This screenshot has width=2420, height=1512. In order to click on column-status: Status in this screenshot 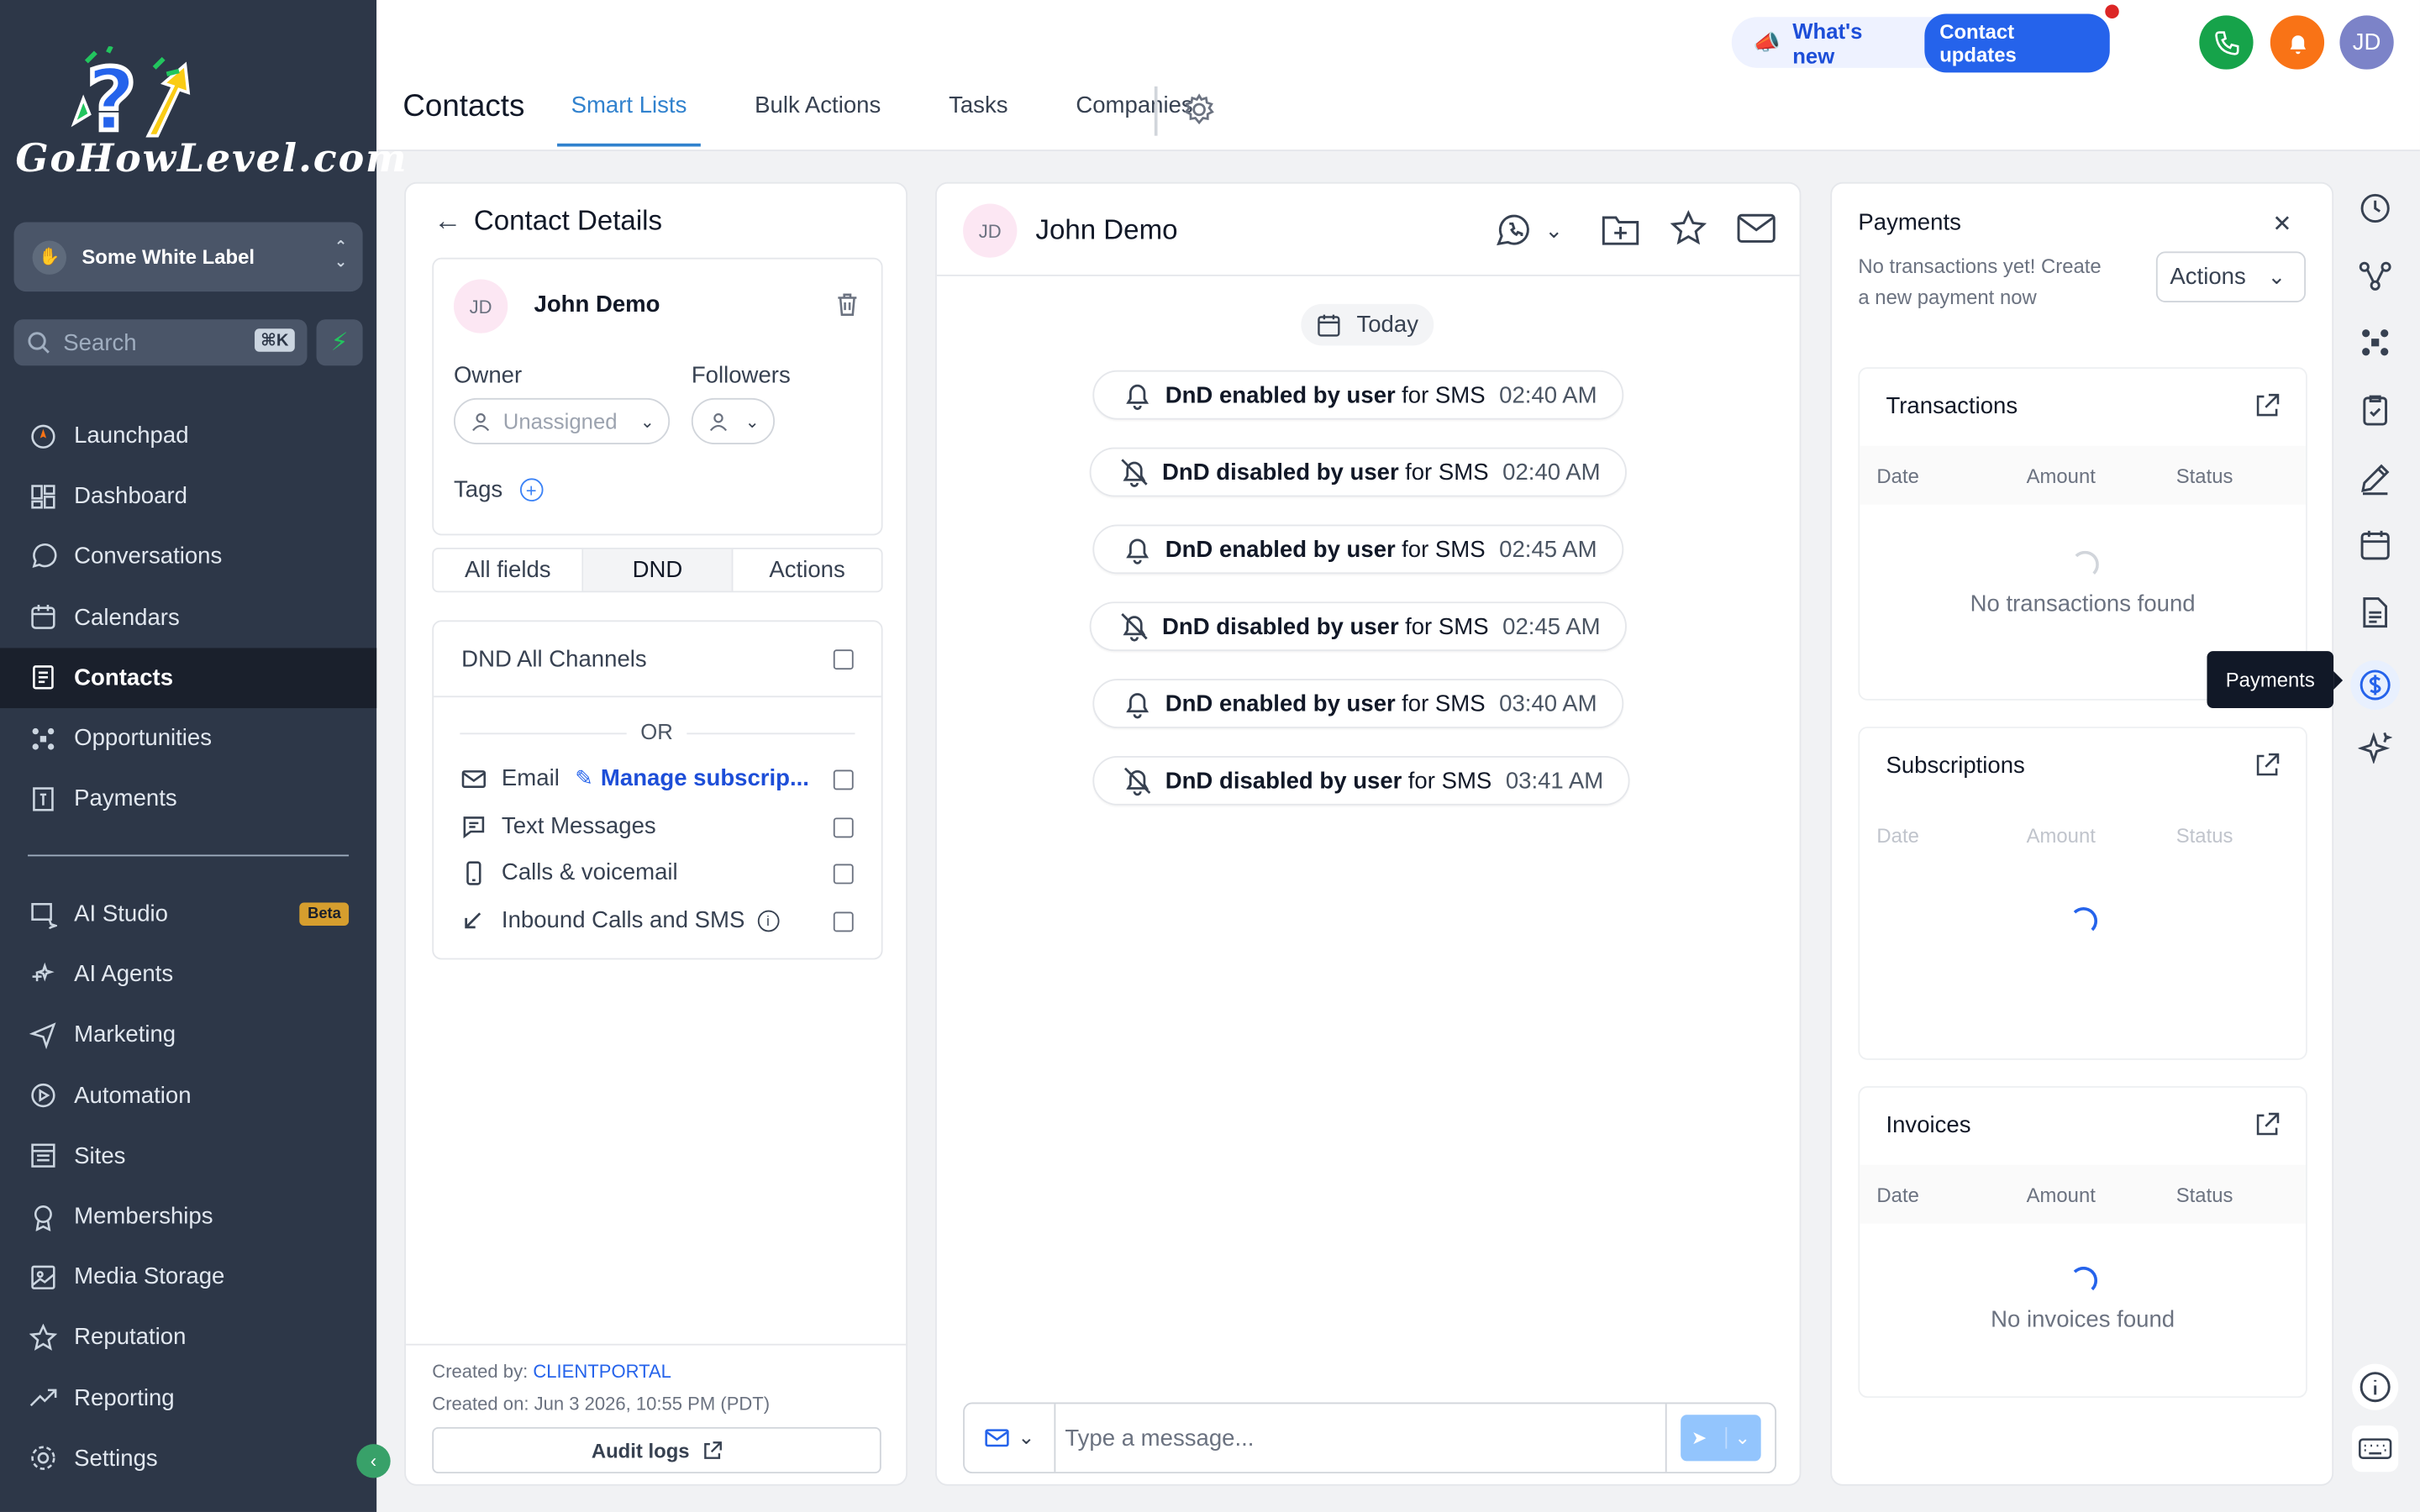, I will do `click(2204, 834)`.